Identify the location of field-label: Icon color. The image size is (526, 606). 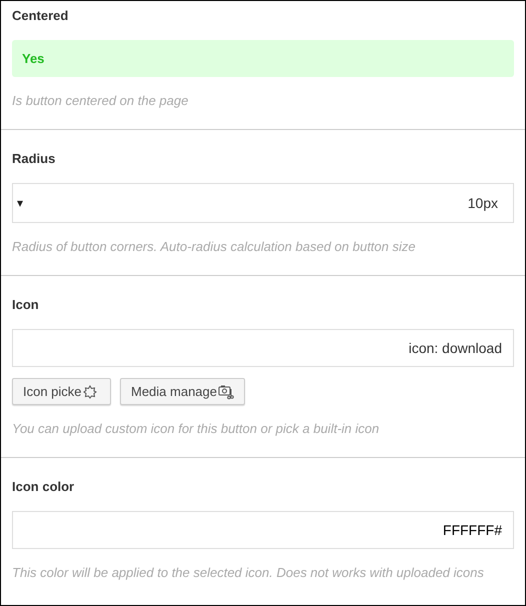
(44, 487).